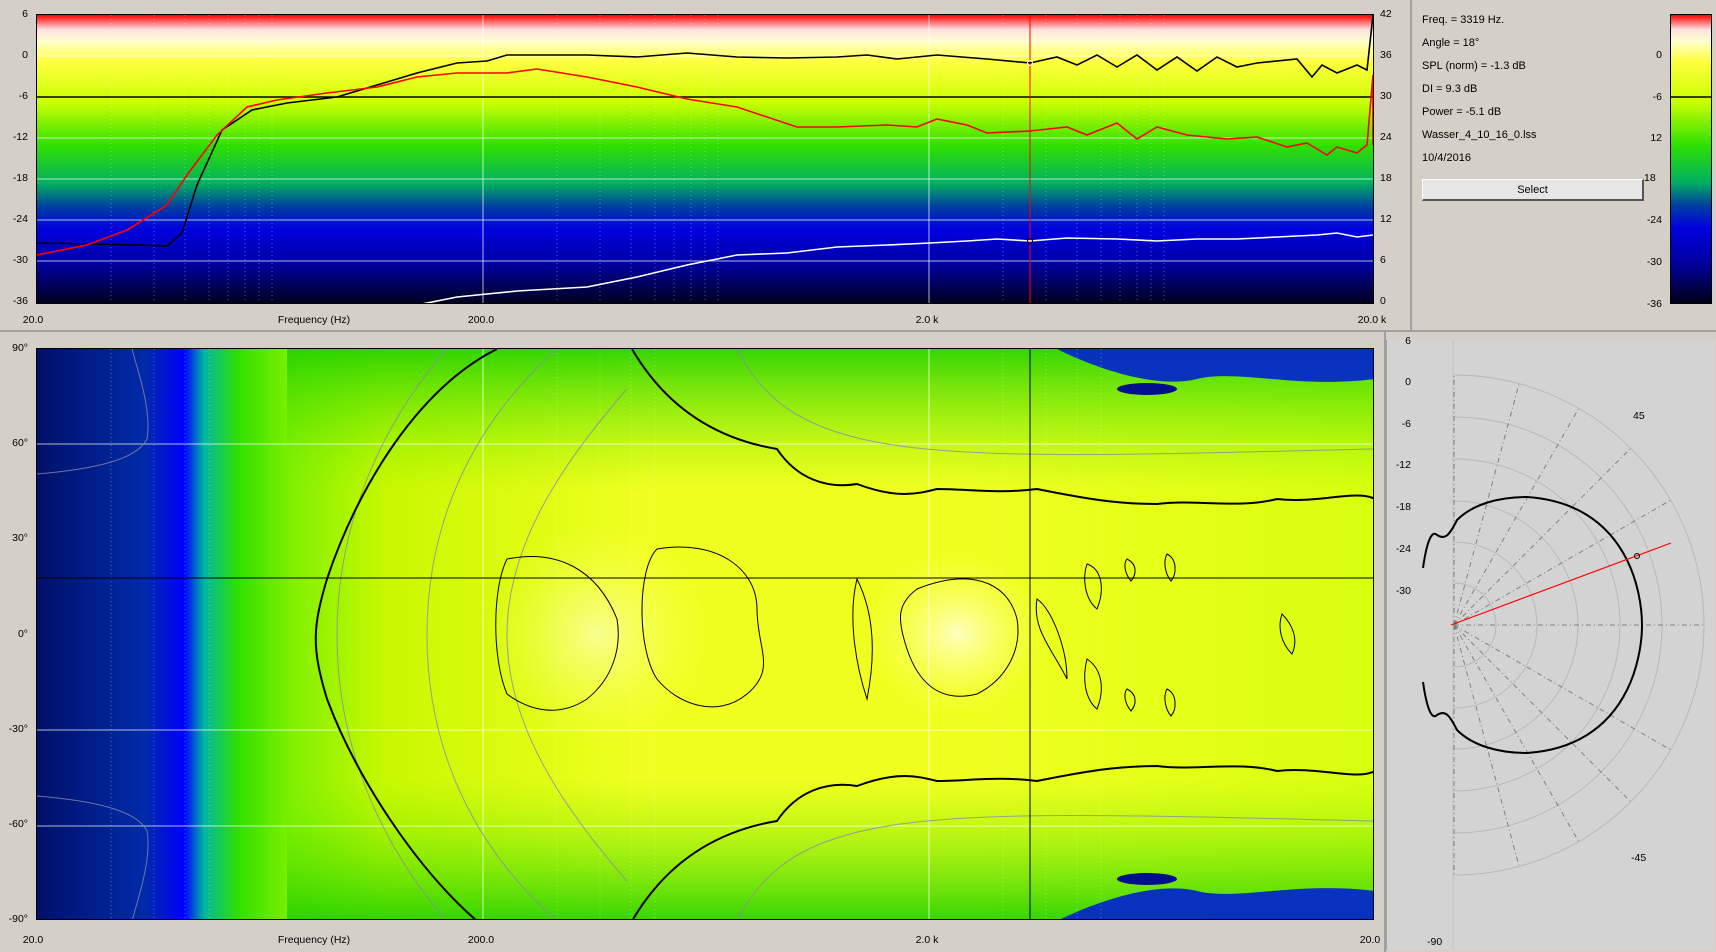 Image resolution: width=1716 pixels, height=952 pixels. What do you see at coordinates (20, 178) in the screenshot?
I see `top-y-tick: -18` at bounding box center [20, 178].